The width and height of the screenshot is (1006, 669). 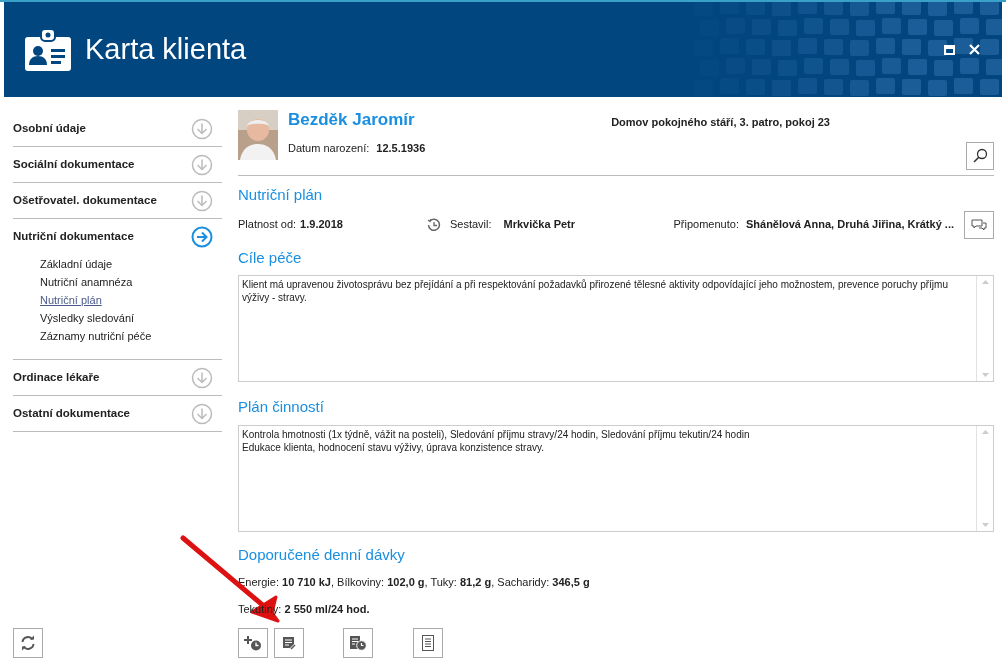 What do you see at coordinates (706, 225) in the screenshot?
I see `reminded-label: Připomenuto:` at bounding box center [706, 225].